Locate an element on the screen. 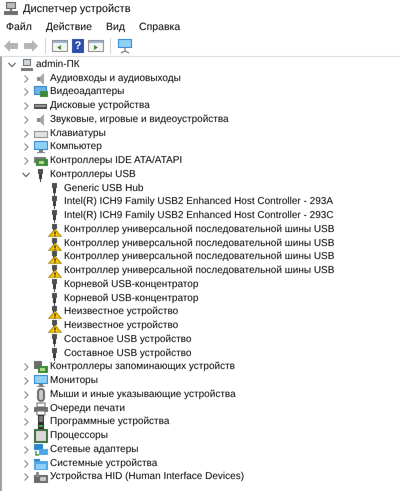  processor-icon is located at coordinates (41, 436).